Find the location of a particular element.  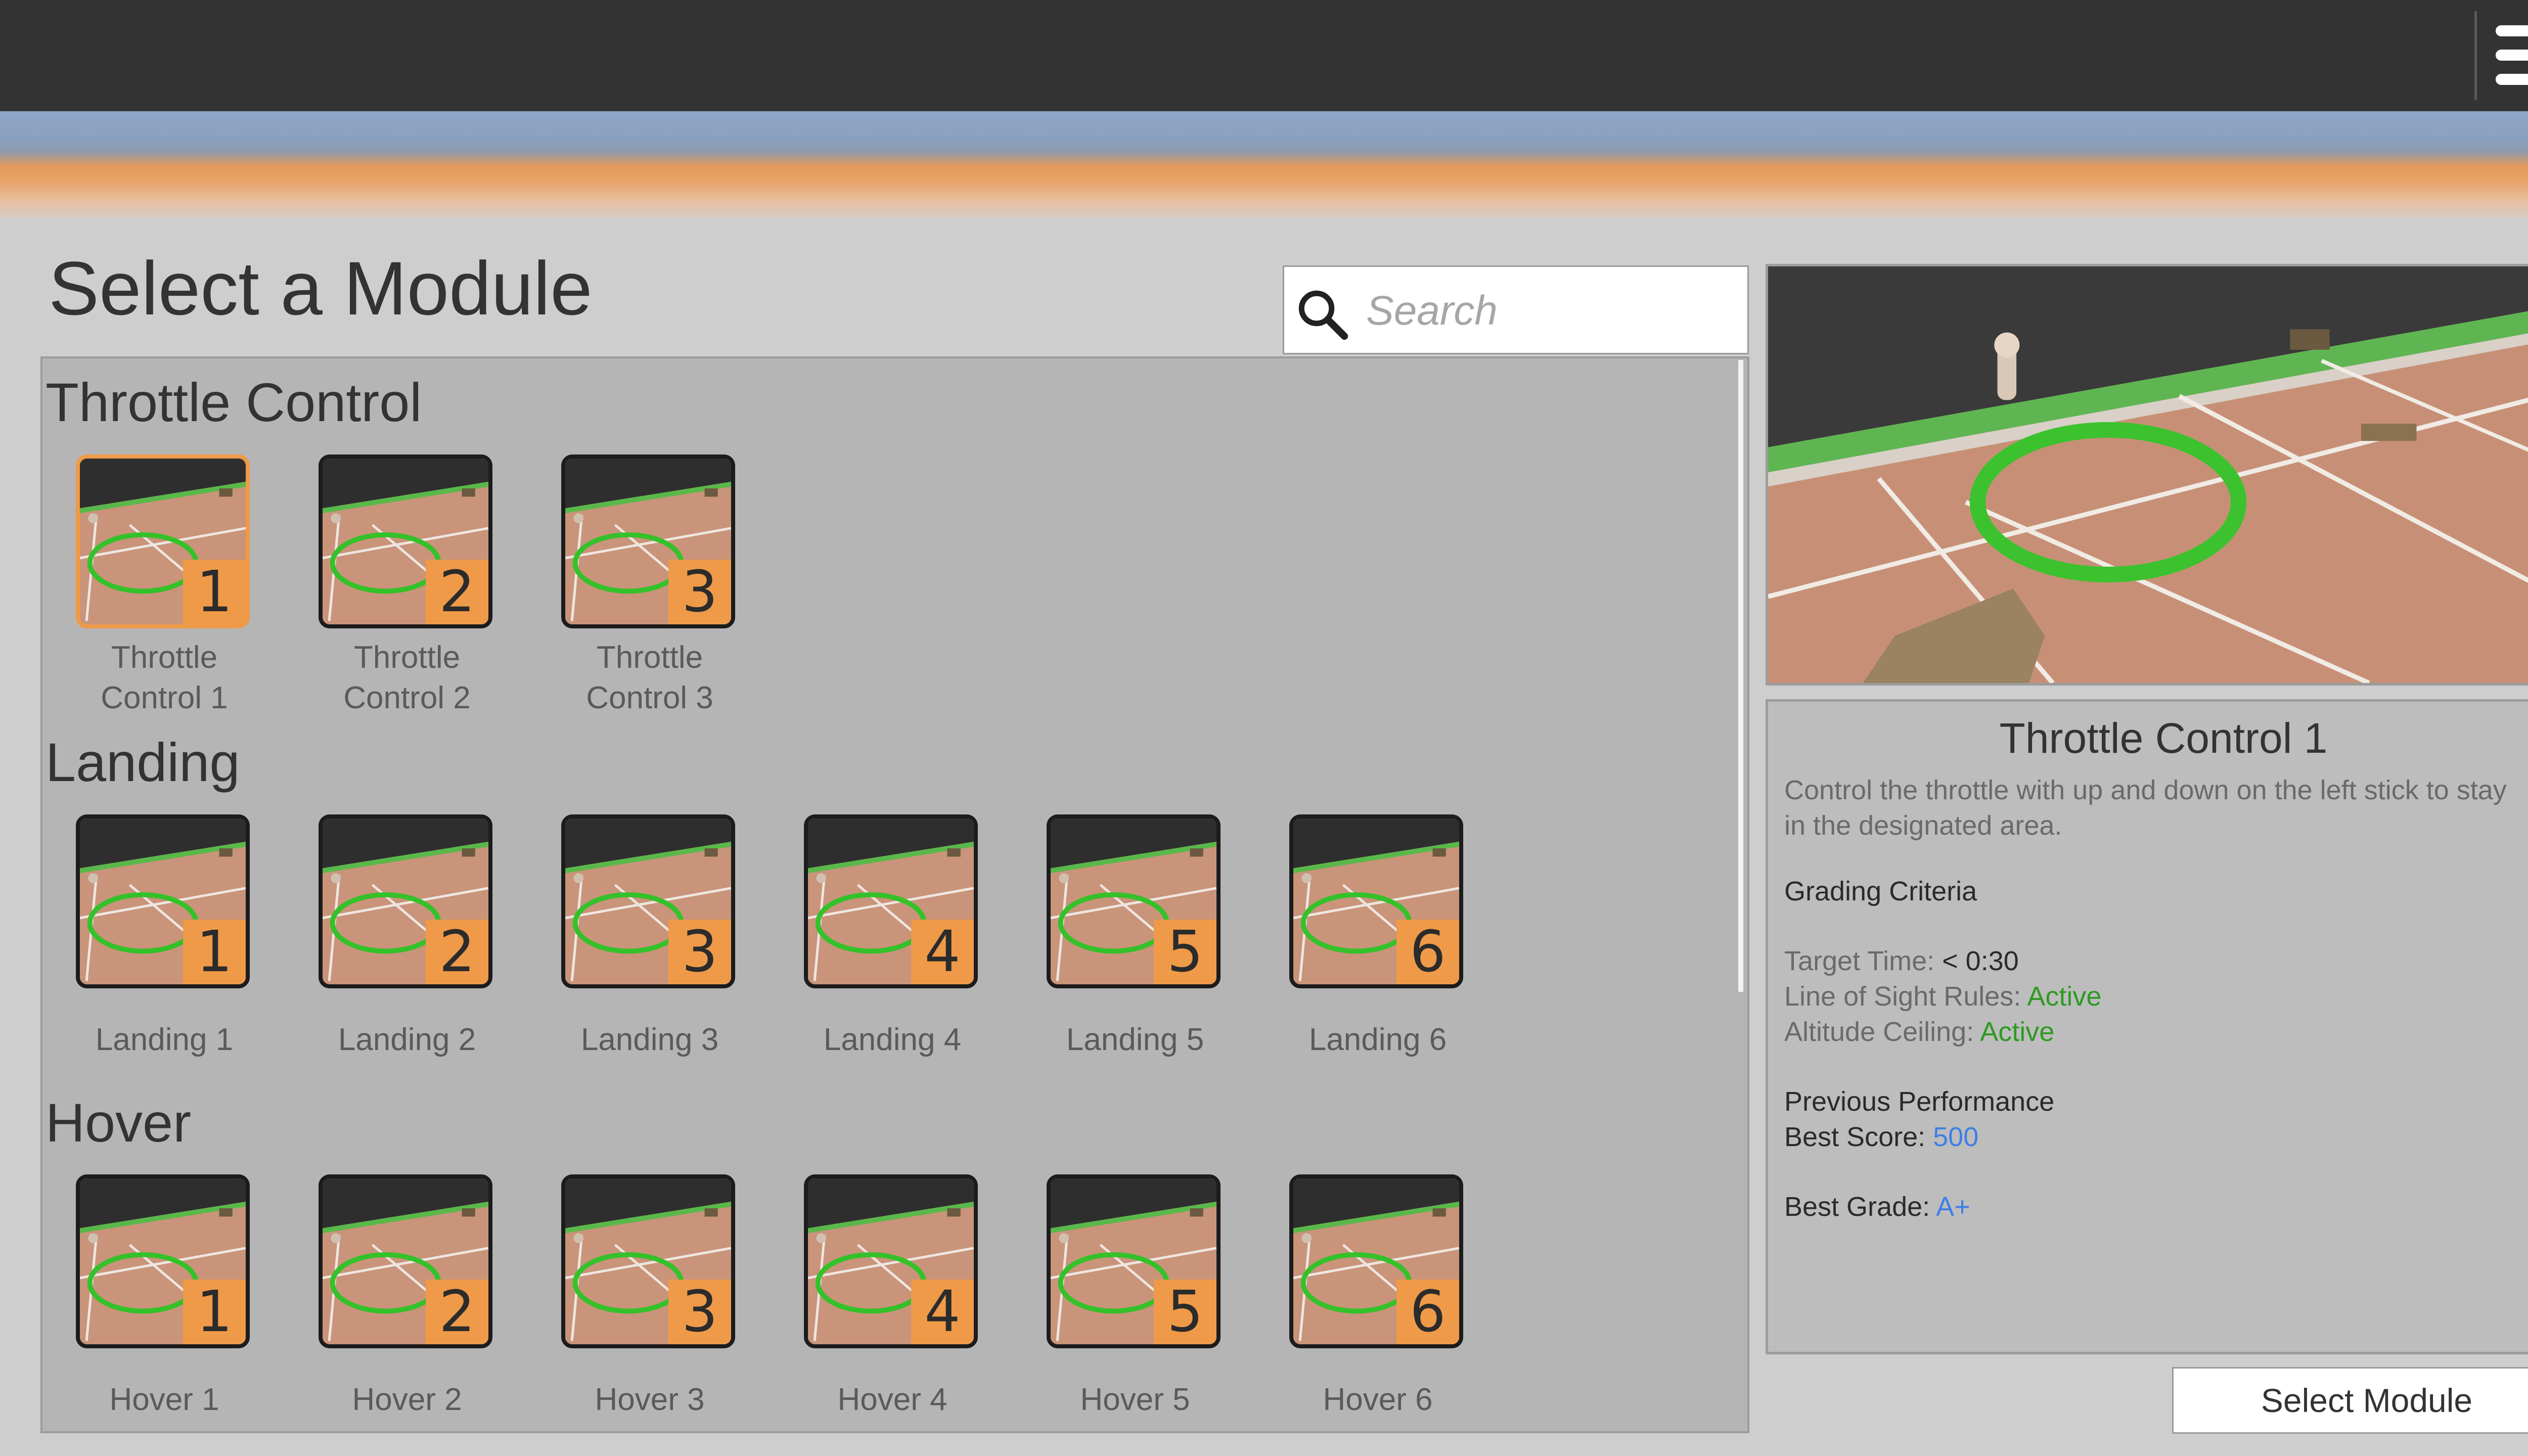

best-grade-row: Best Grade: A+ is located at coordinates (1877, 1206).